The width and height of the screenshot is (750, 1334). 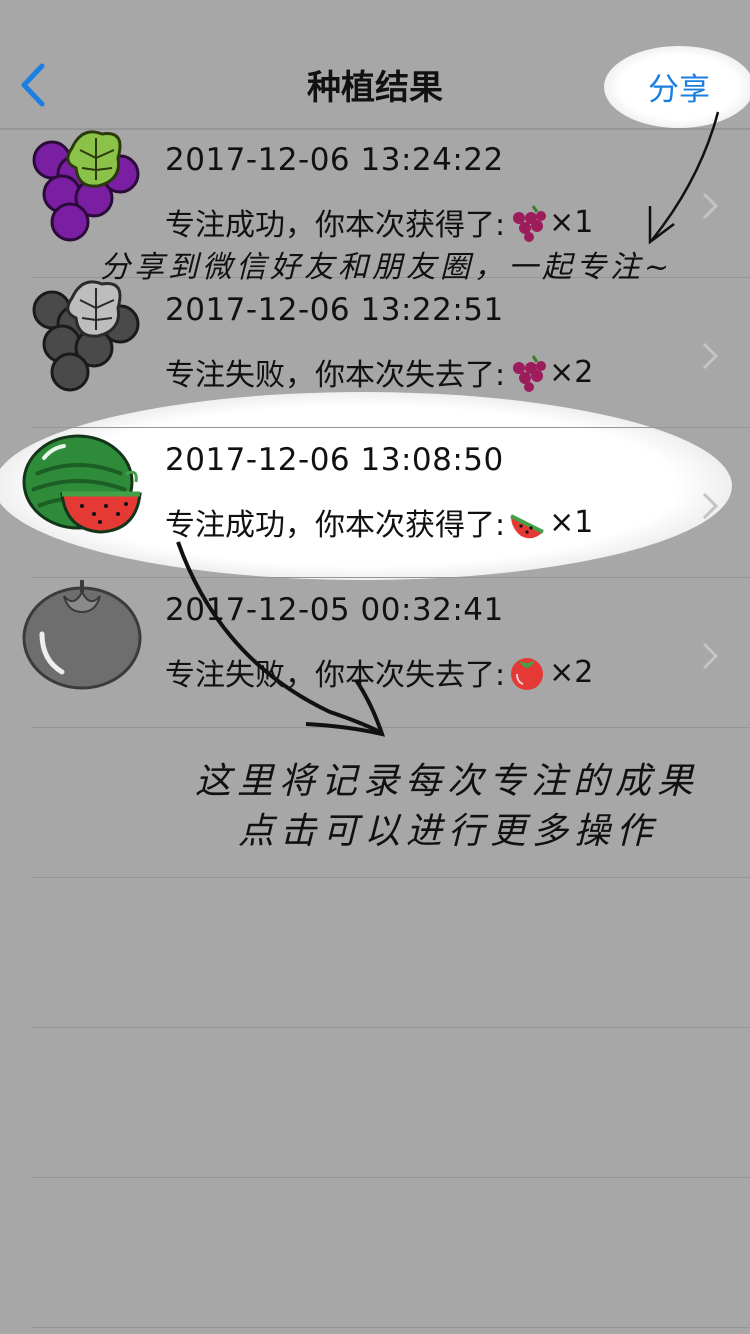 I want to click on record-time: 2017-12-06 13:08:50, so click(x=334, y=460).